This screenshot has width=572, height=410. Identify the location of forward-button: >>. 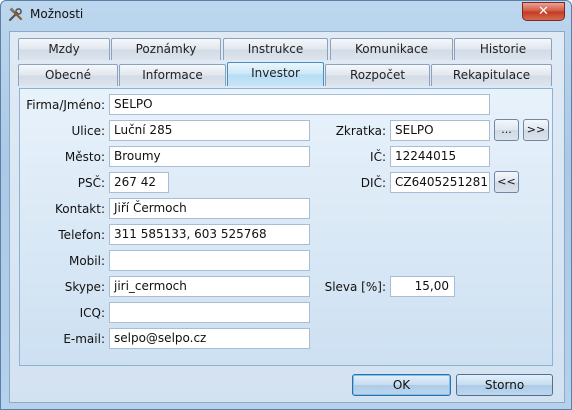
(536, 130).